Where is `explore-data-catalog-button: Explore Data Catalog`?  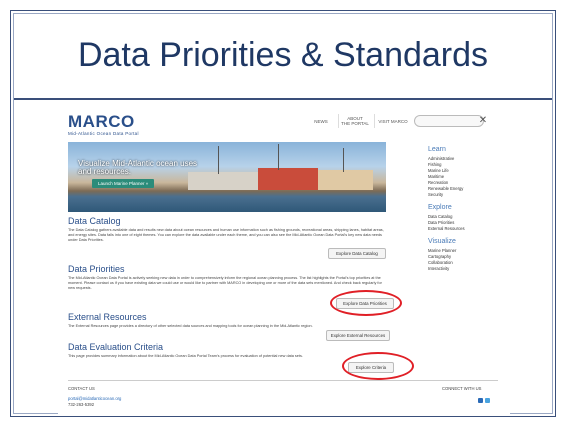 explore-data-catalog-button: Explore Data Catalog is located at coordinates (357, 253).